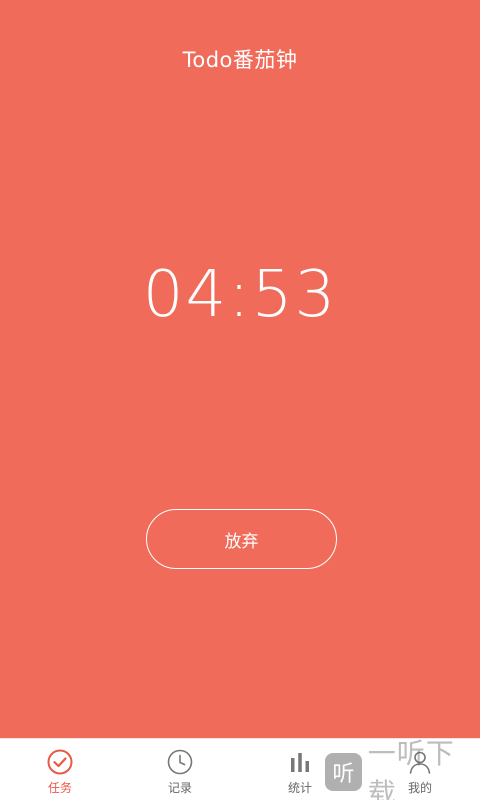 This screenshot has height=800, width=480. Describe the element at coordinates (420, 762) in the screenshot. I see `user-icon` at that location.